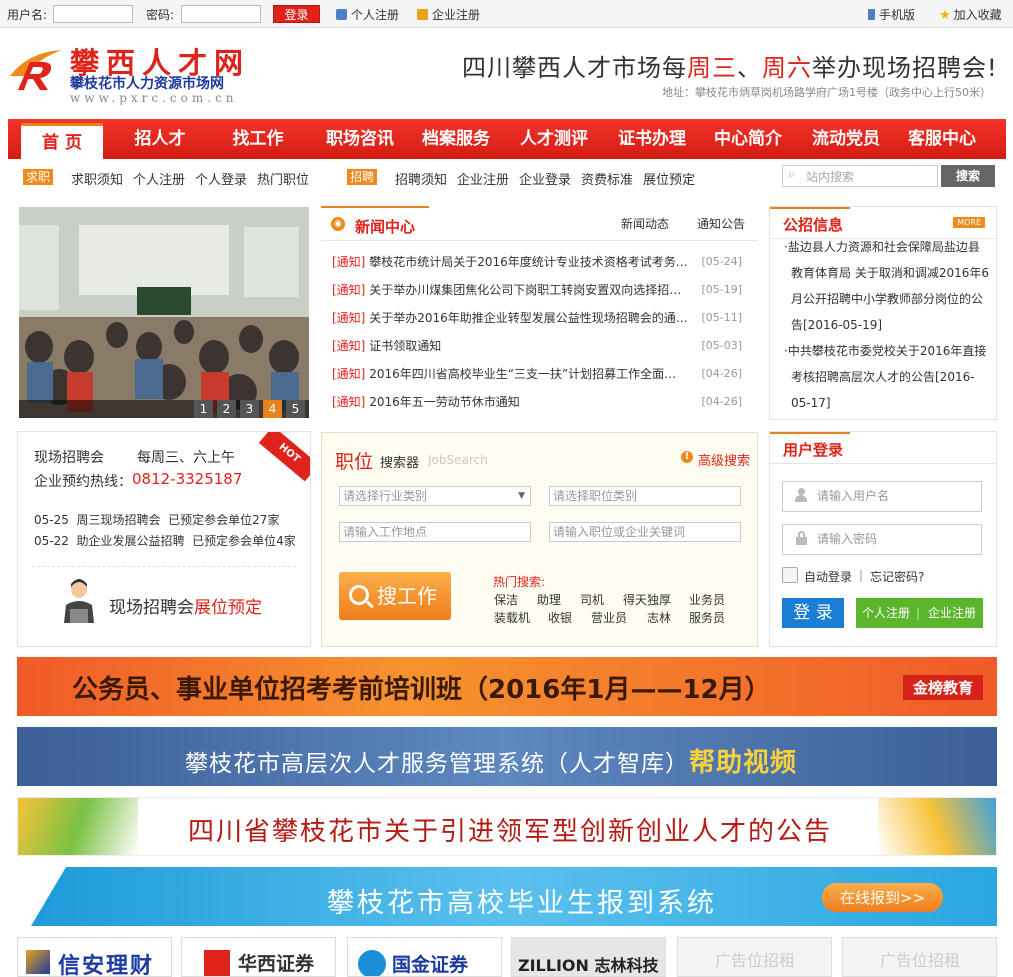  Describe the element at coordinates (945, 15) in the screenshot. I see `star-icon: ★` at that location.